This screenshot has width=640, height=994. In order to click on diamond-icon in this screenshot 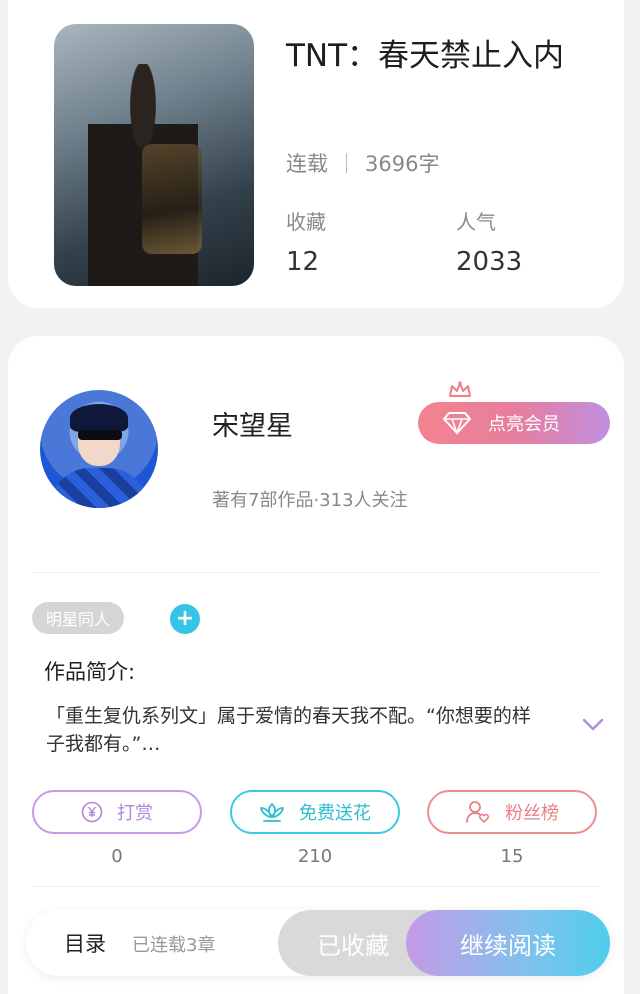, I will do `click(457, 423)`.